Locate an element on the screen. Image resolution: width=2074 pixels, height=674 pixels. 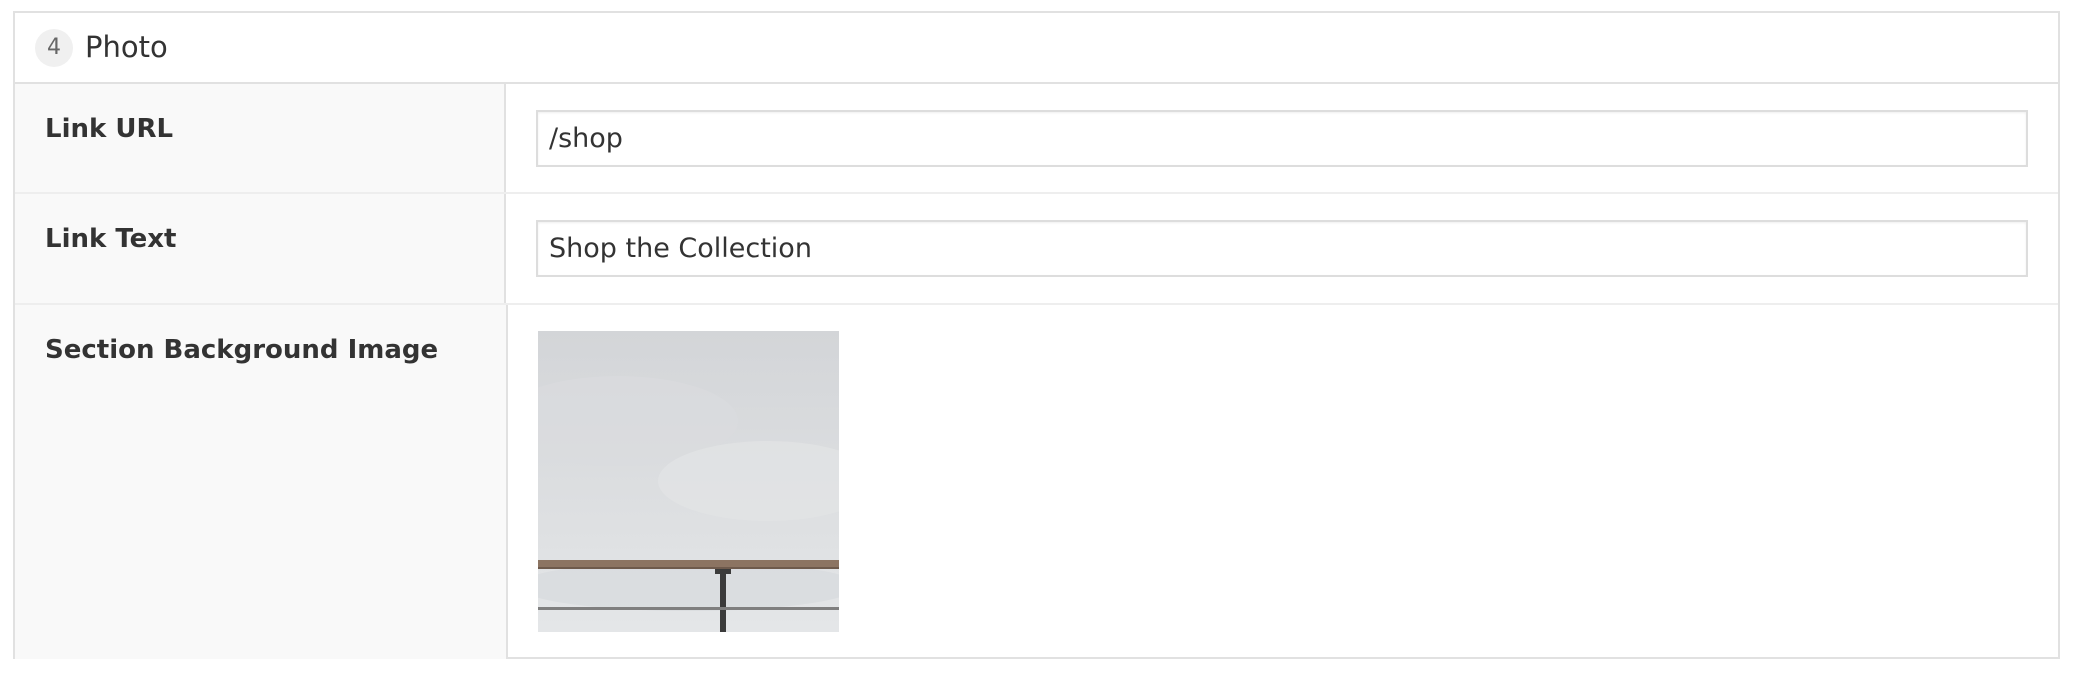
background-image-thumbnail is located at coordinates (688, 481).